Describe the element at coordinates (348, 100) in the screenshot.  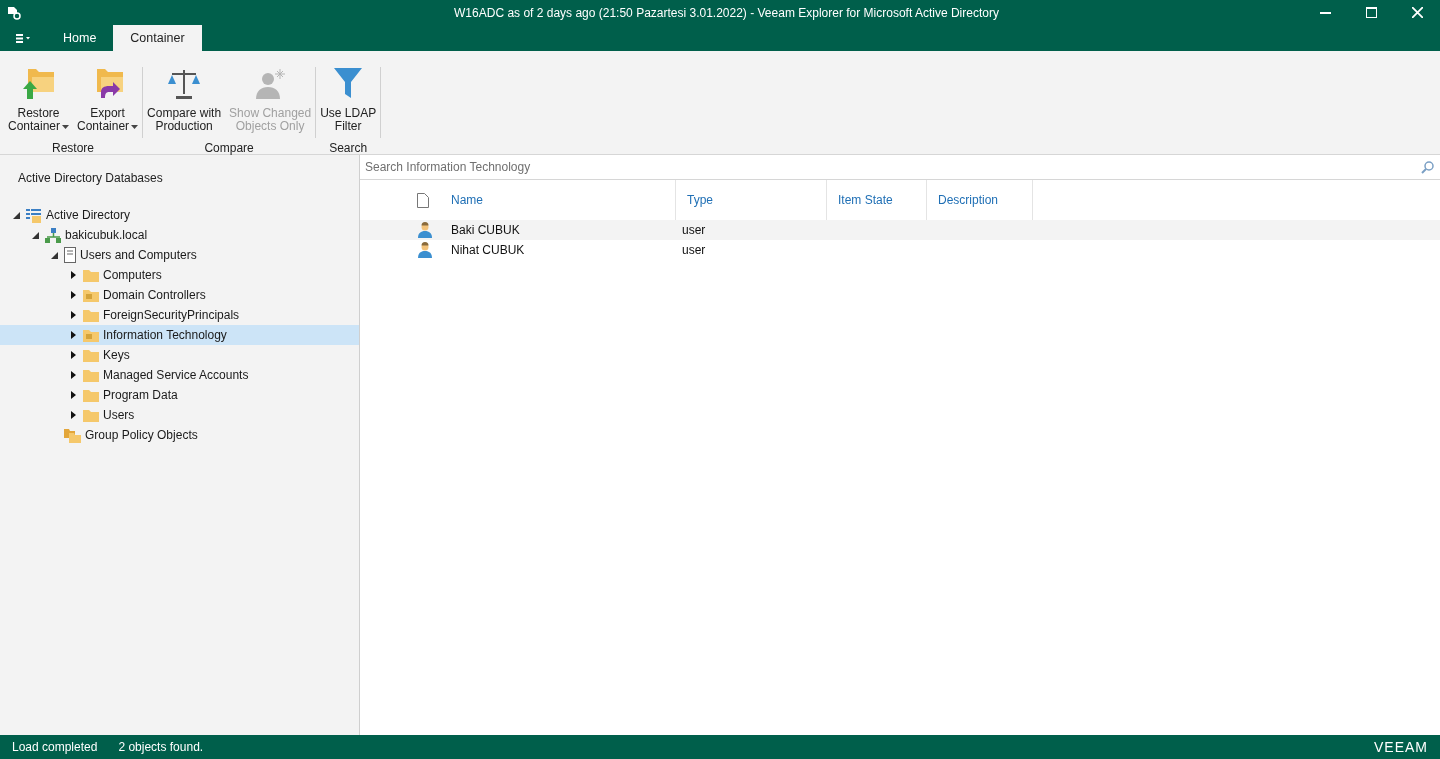
I see `ribbon-button: Use LDAP Filter` at that location.